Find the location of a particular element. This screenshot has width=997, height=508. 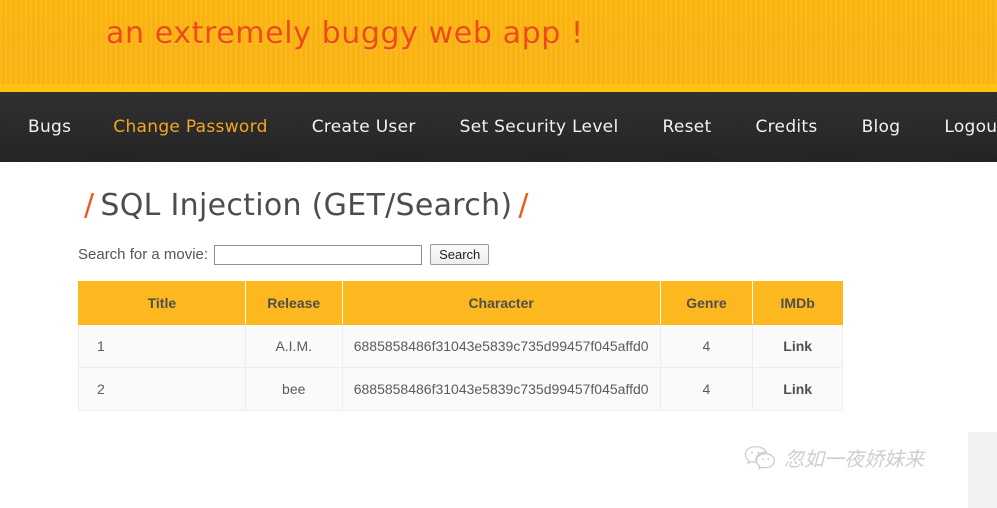

nav-item-blog: Blog is located at coordinates (881, 127).